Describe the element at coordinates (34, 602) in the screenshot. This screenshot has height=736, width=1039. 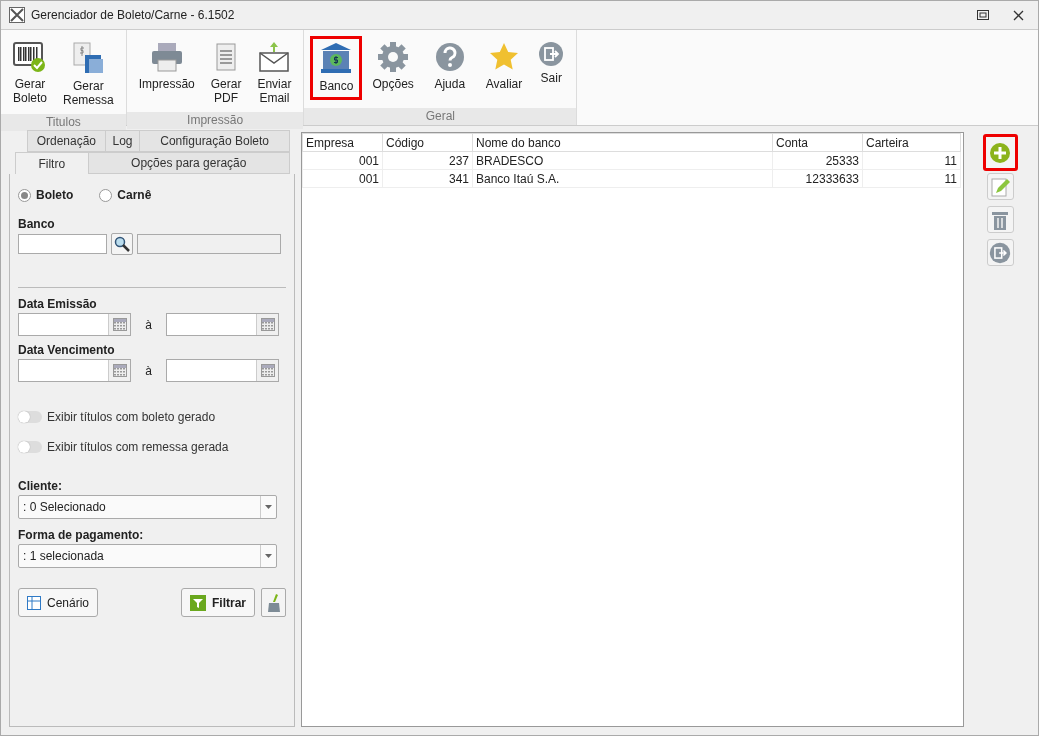
I see `grid-icon` at that location.